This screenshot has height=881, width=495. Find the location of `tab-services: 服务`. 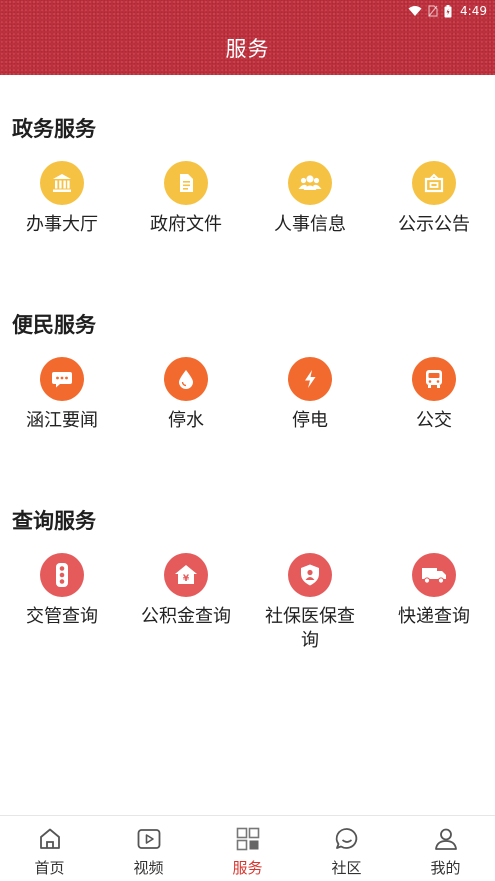

tab-services: 服务 is located at coordinates (247, 848).